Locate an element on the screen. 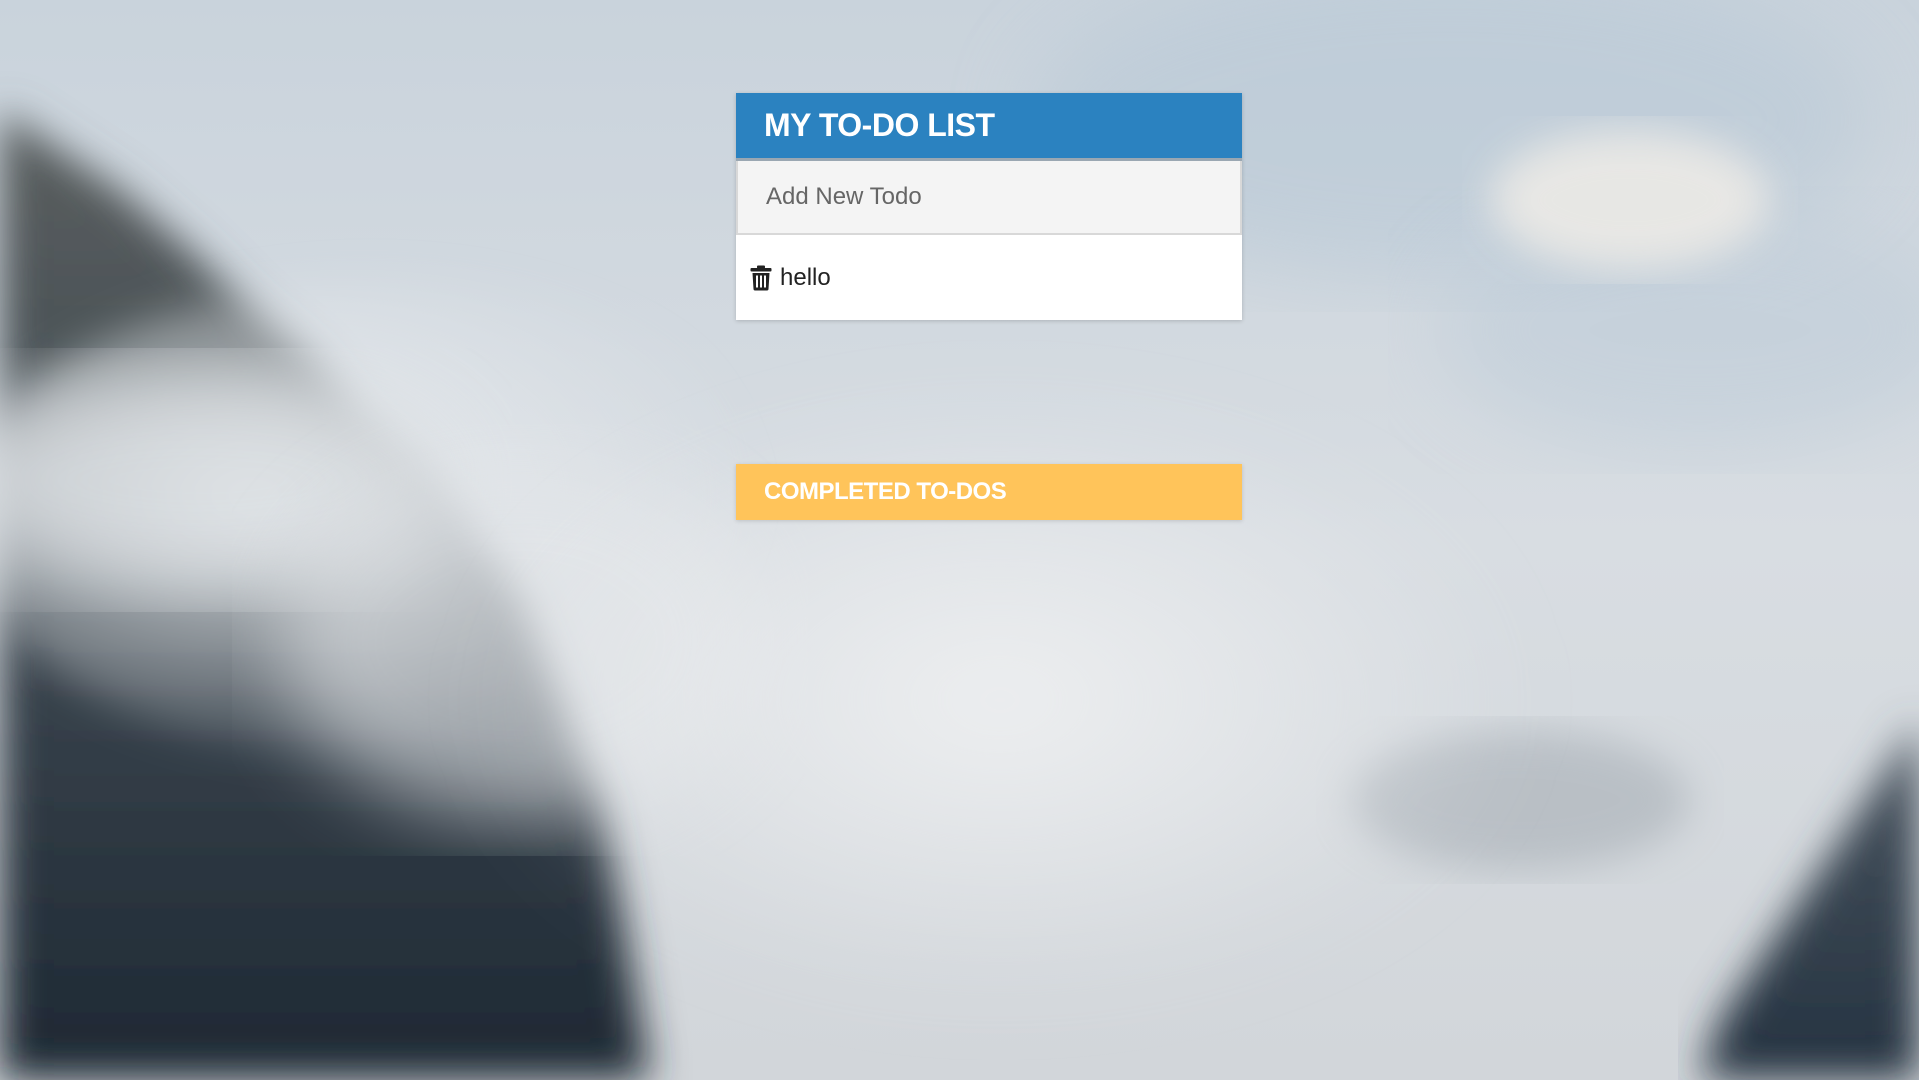 Image resolution: width=1919 pixels, height=1080 pixels. new-todo-input is located at coordinates (989, 197).